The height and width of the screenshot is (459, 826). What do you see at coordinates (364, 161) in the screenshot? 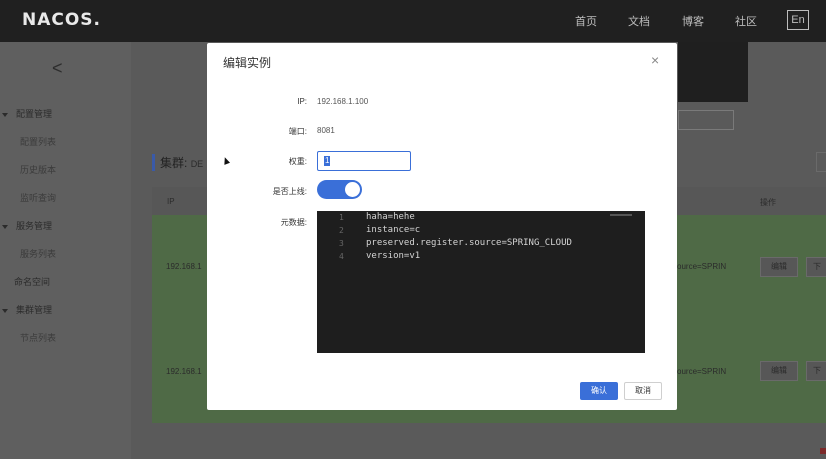
I see `weight-input: 1` at bounding box center [364, 161].